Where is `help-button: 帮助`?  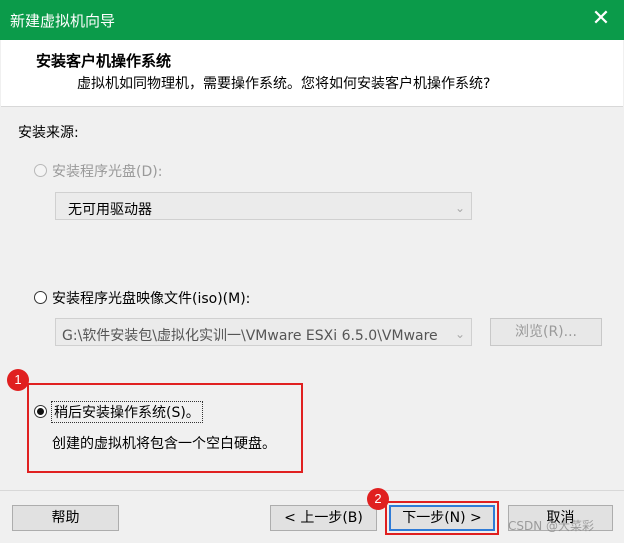
help-button: 帮助 is located at coordinates (65, 518).